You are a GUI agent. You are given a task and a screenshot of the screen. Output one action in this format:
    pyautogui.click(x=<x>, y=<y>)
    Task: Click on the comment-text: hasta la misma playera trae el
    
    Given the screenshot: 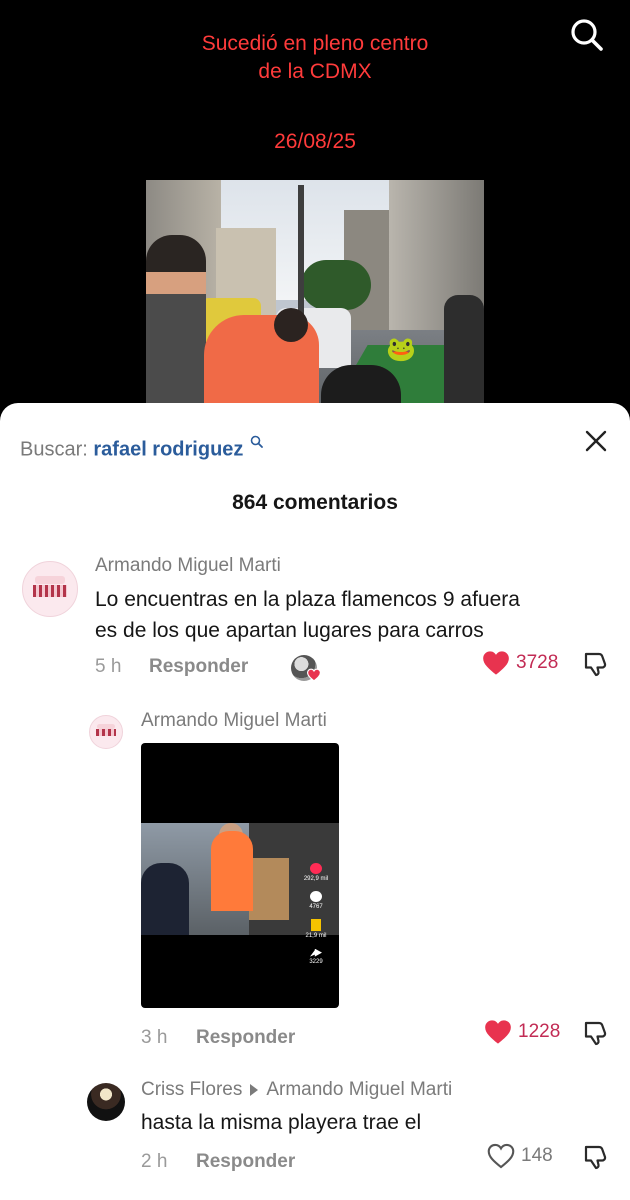 What is the action you would take?
    pyautogui.click(x=281, y=1122)
    